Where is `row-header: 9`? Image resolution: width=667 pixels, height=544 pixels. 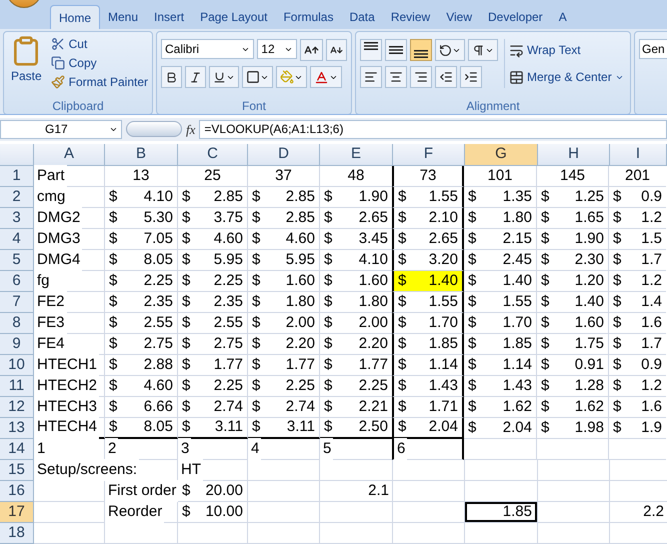 row-header: 9 is located at coordinates (17, 344).